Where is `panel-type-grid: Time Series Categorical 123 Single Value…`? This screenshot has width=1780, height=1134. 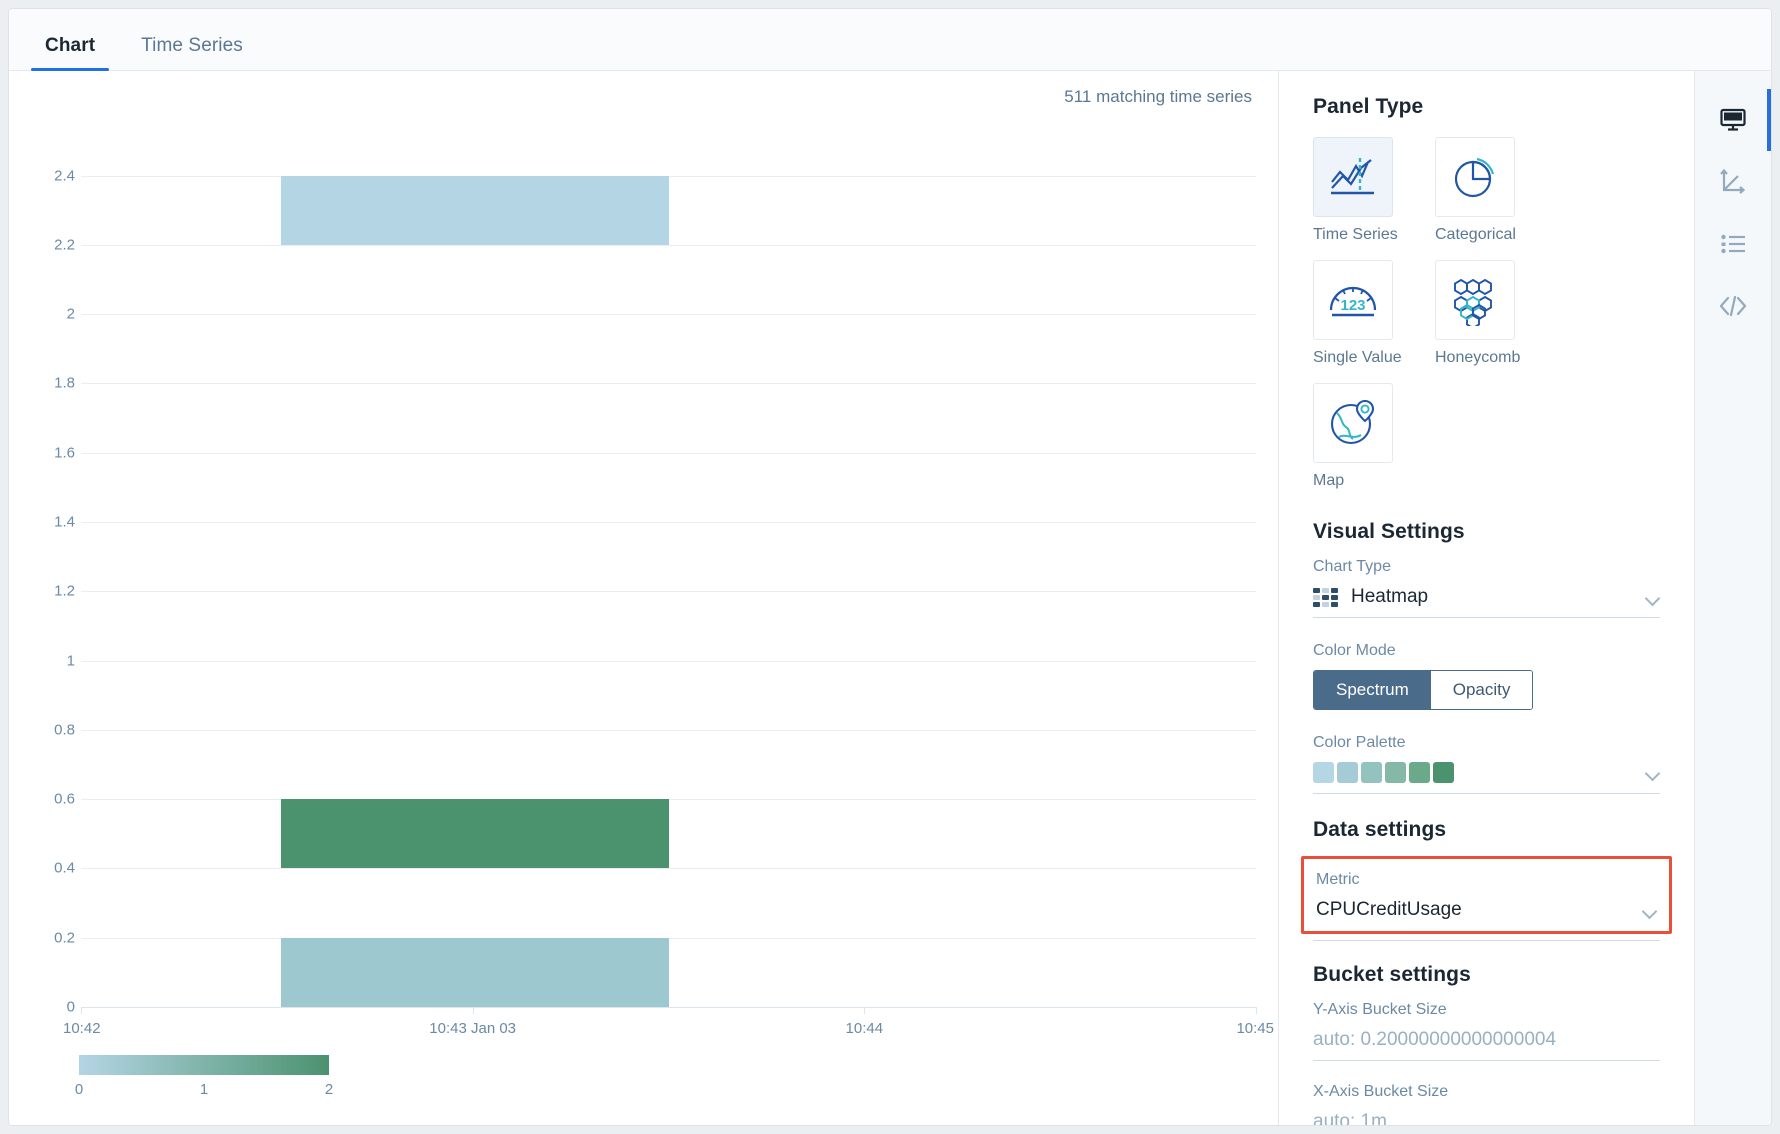 panel-type-grid: Time Series Categorical 123 Single Value… is located at coordinates (1486, 321).